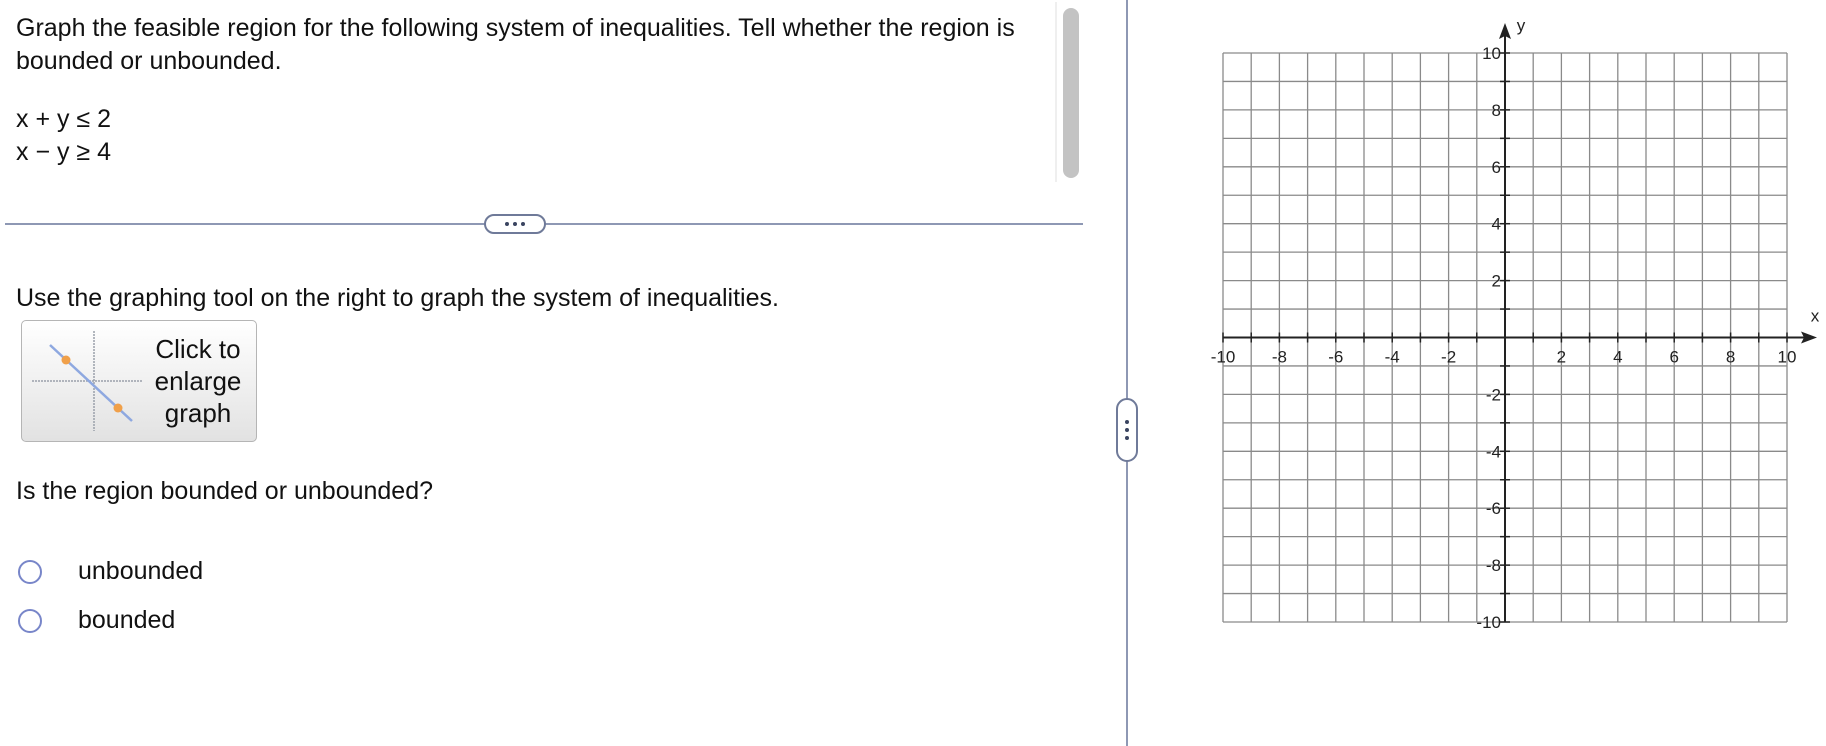 Image resolution: width=1826 pixels, height=746 pixels. I want to click on scrollbar-track, so click(1056, 92).